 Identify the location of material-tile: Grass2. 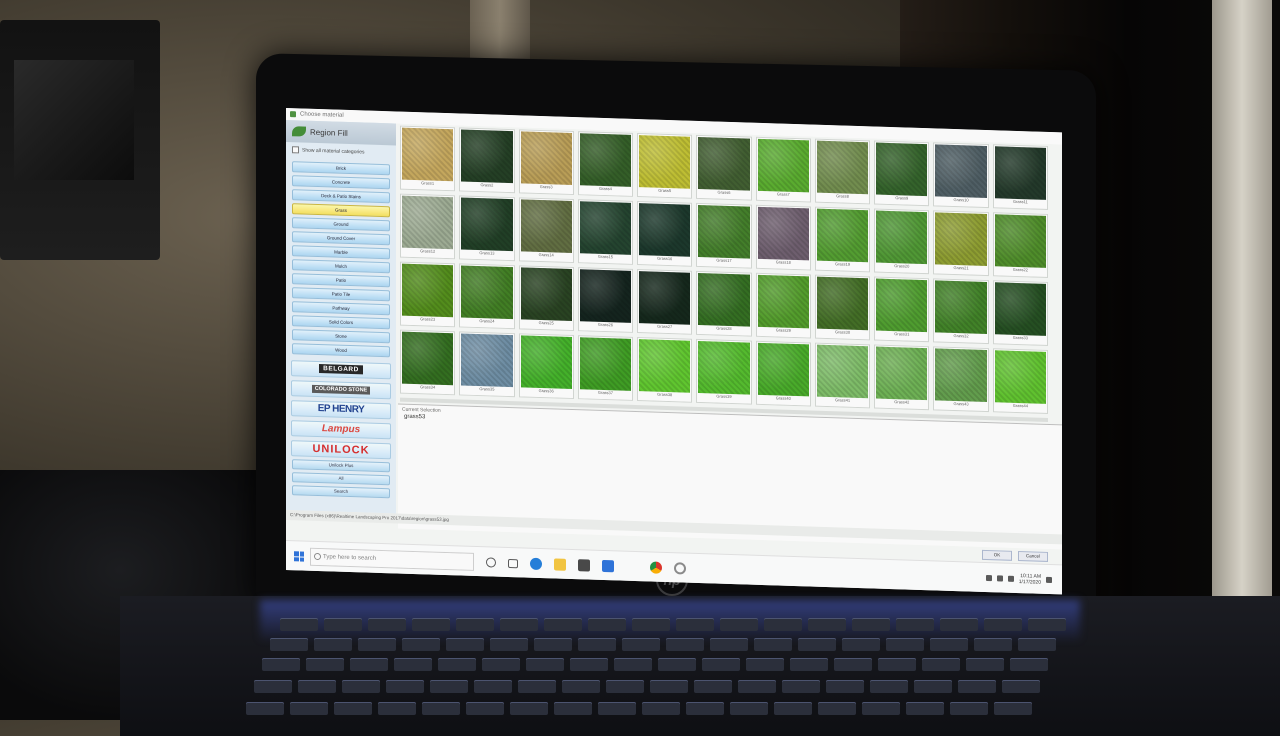
(487, 160).